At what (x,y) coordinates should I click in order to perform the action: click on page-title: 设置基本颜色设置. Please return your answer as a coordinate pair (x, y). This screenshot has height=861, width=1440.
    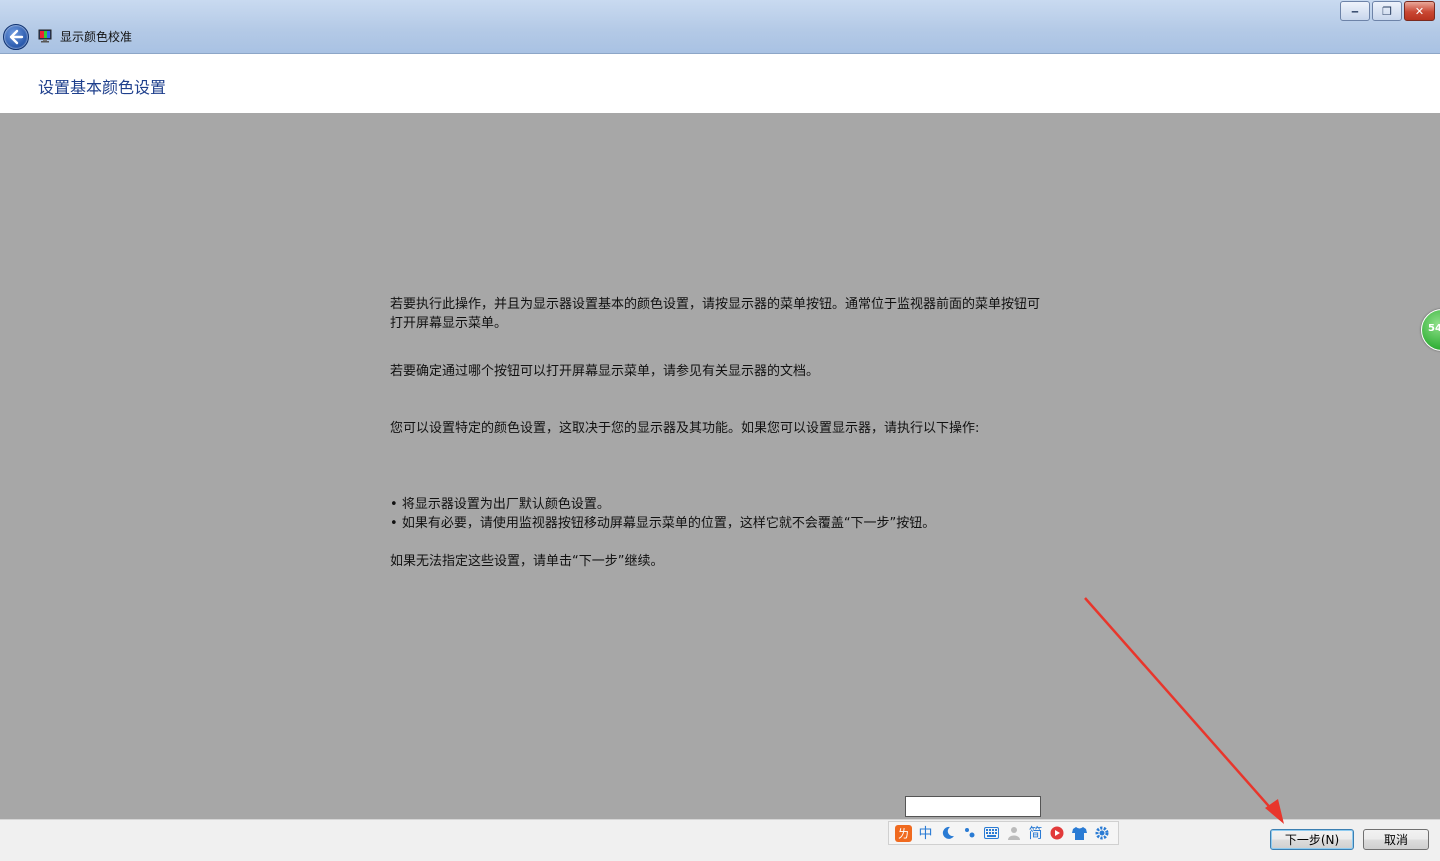
    Looking at the image, I should click on (102, 87).